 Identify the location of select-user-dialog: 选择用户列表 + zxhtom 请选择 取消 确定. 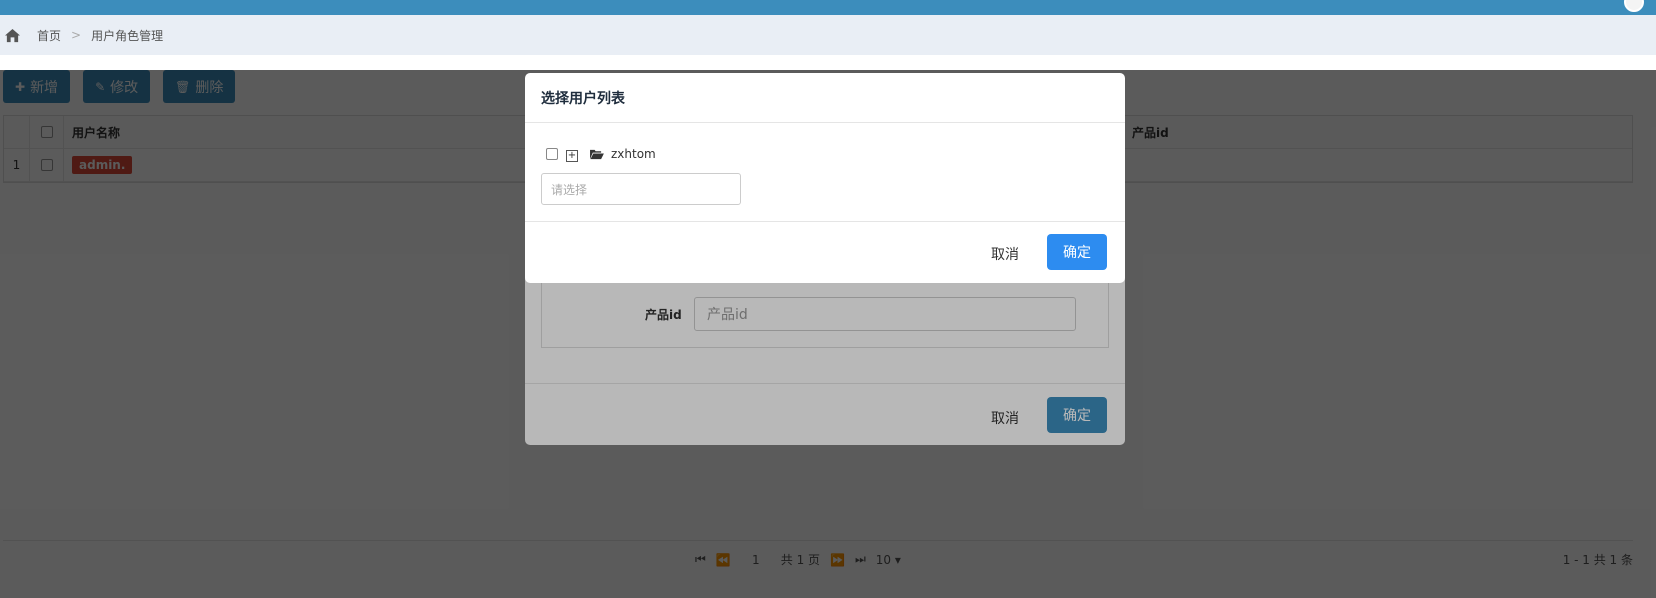
(825, 178).